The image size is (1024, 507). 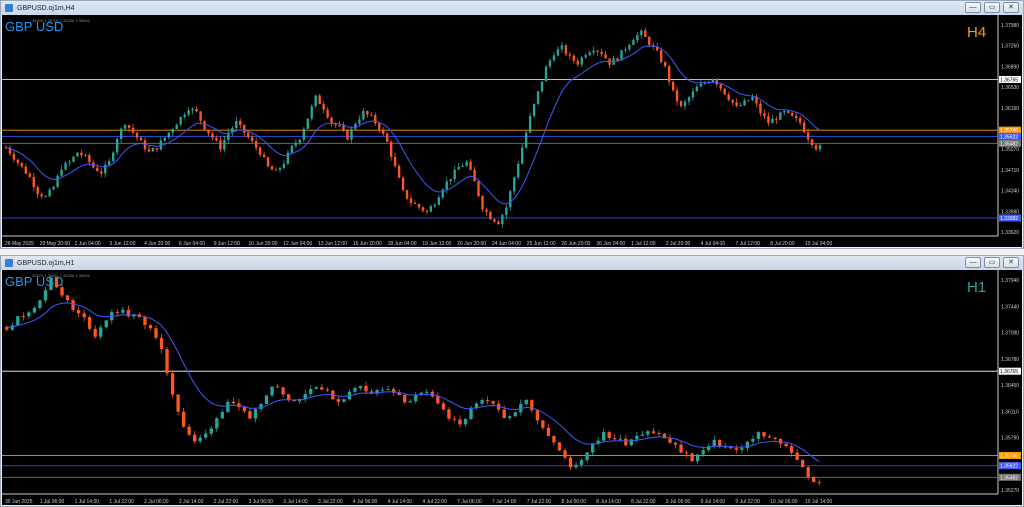 What do you see at coordinates (46, 263) in the screenshot?
I see `window-title: GBPUSD.oj1m,H1` at bounding box center [46, 263].